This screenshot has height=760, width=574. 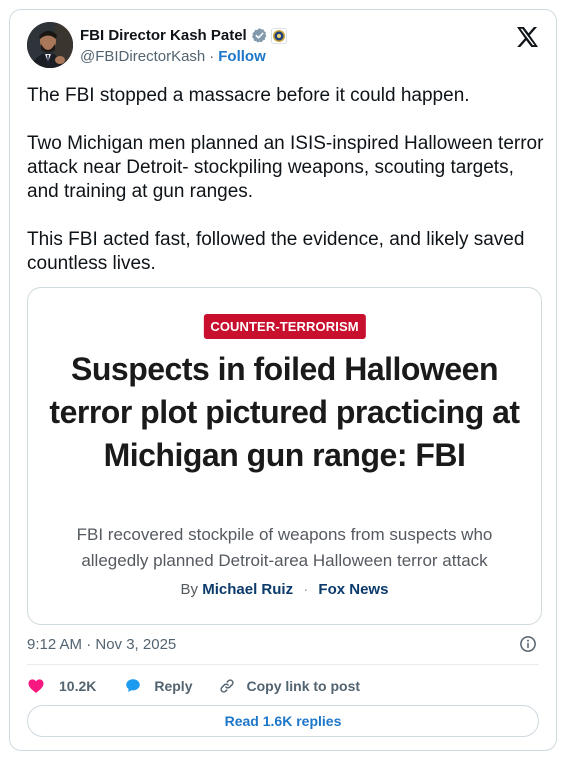 What do you see at coordinates (283, 664) in the screenshot?
I see `divider` at bounding box center [283, 664].